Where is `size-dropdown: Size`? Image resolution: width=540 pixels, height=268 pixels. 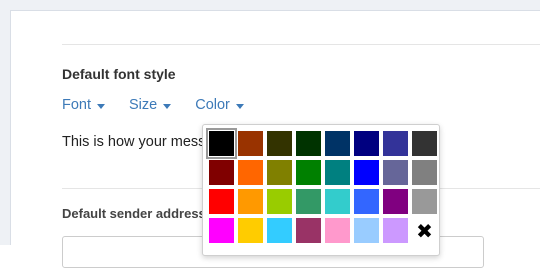 size-dropdown: Size is located at coordinates (150, 105).